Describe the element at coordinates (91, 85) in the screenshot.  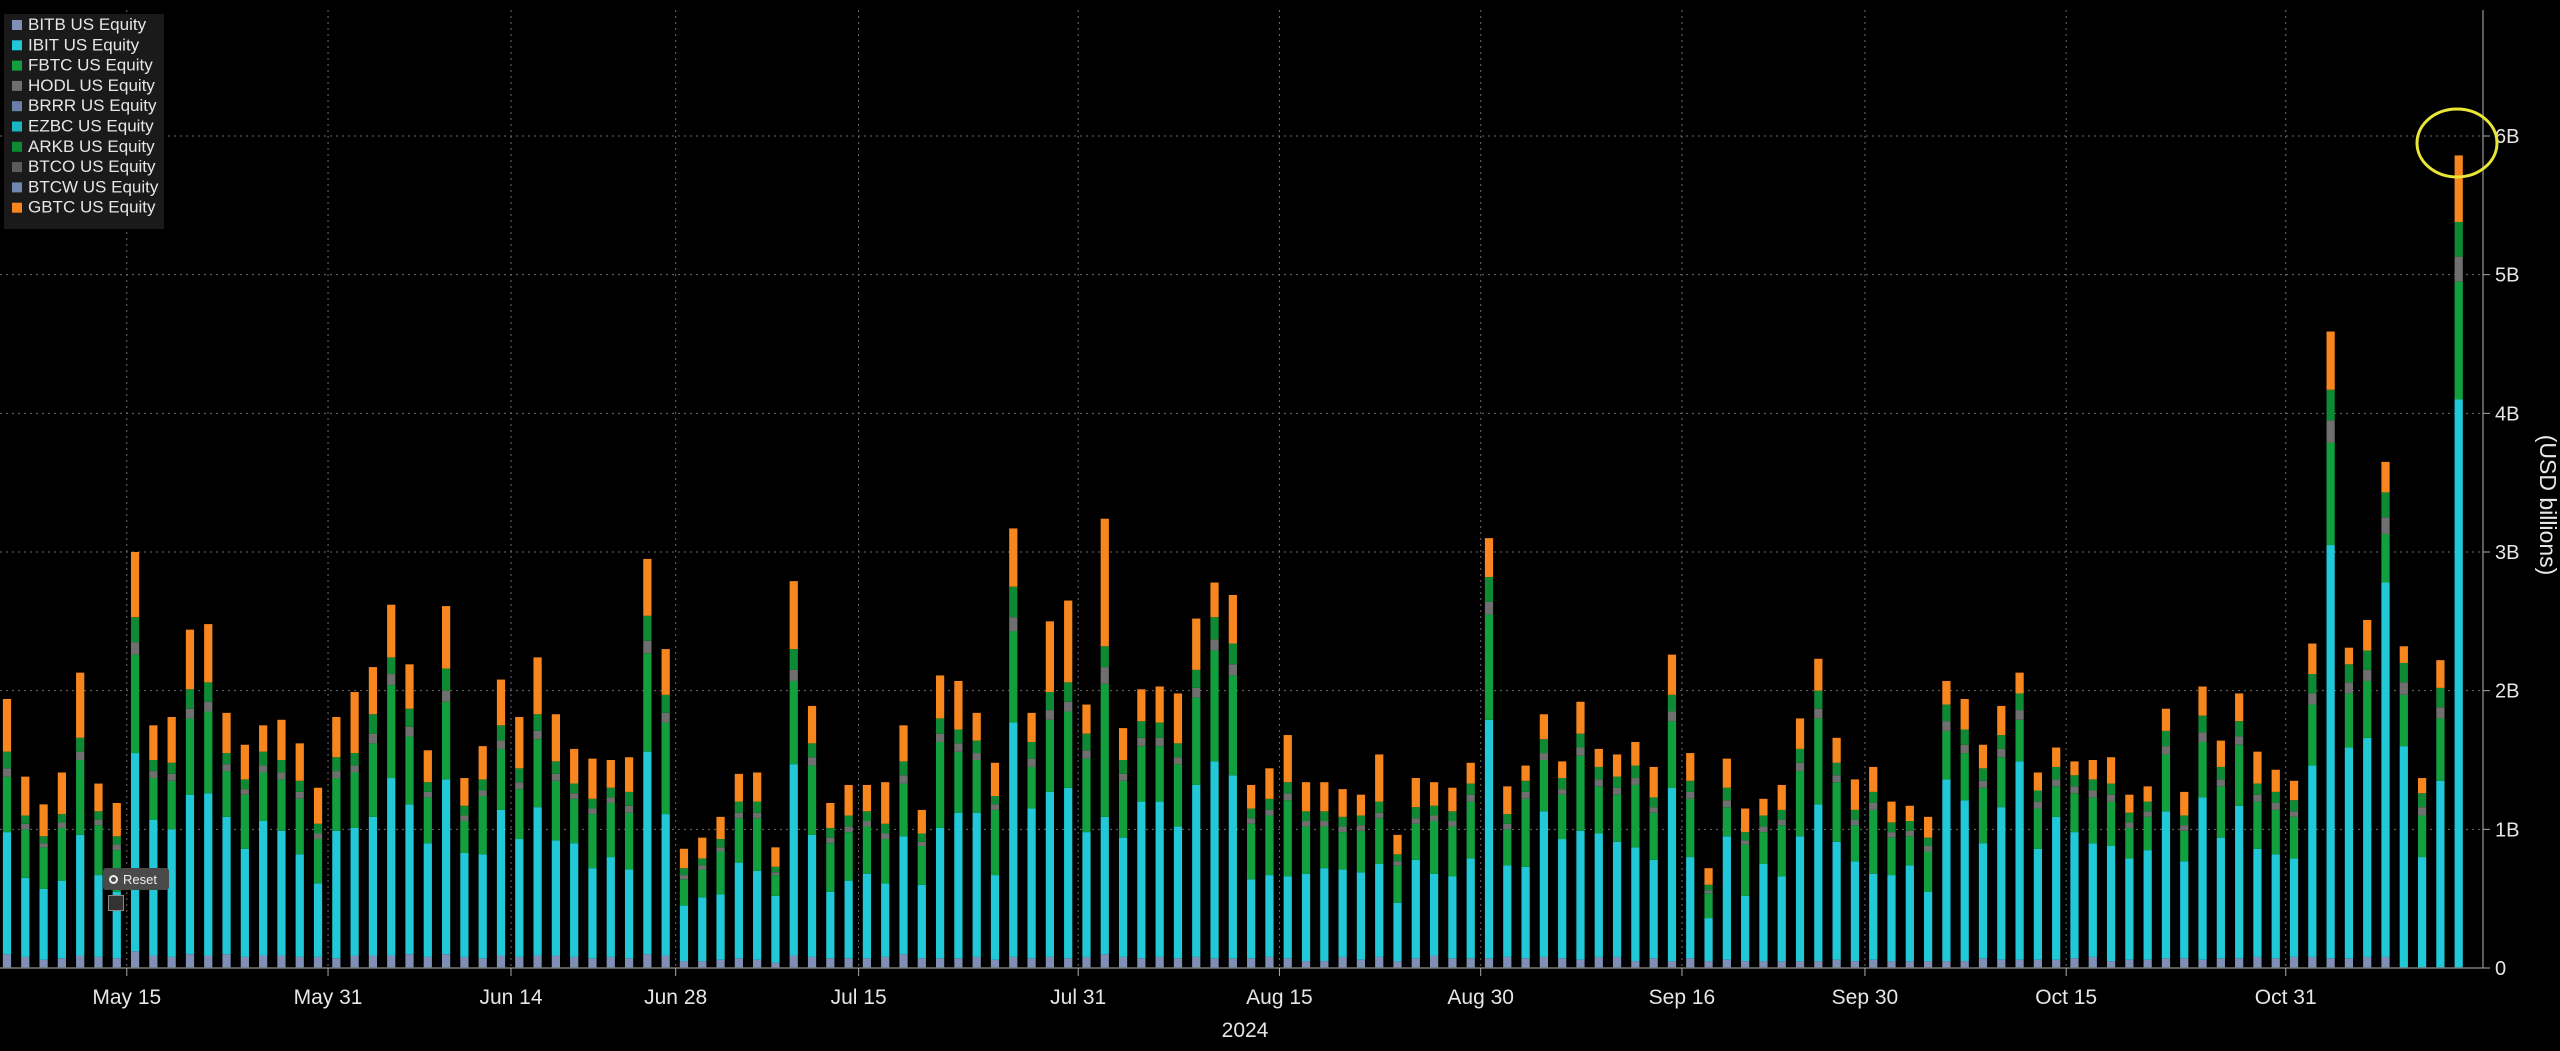
I see `legend-label: HODL US Equity` at that location.